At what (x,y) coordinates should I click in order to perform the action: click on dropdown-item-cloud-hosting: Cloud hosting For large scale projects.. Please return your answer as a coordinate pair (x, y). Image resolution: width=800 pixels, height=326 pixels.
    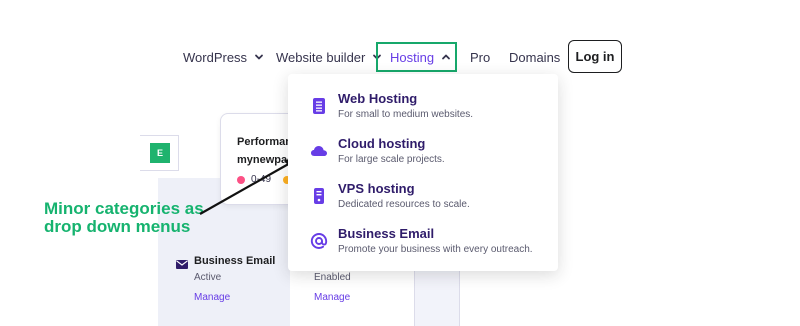
    Looking at the image, I should click on (423, 155).